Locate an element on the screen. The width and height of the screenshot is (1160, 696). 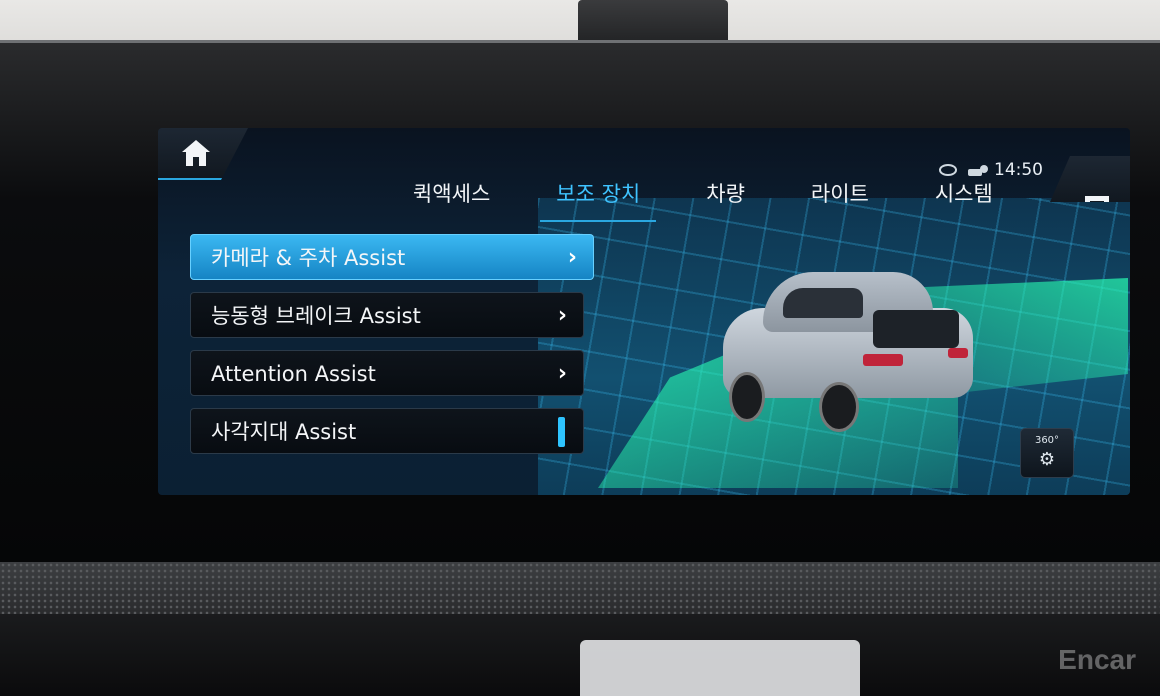
car-illustration is located at coordinates (848, 350).